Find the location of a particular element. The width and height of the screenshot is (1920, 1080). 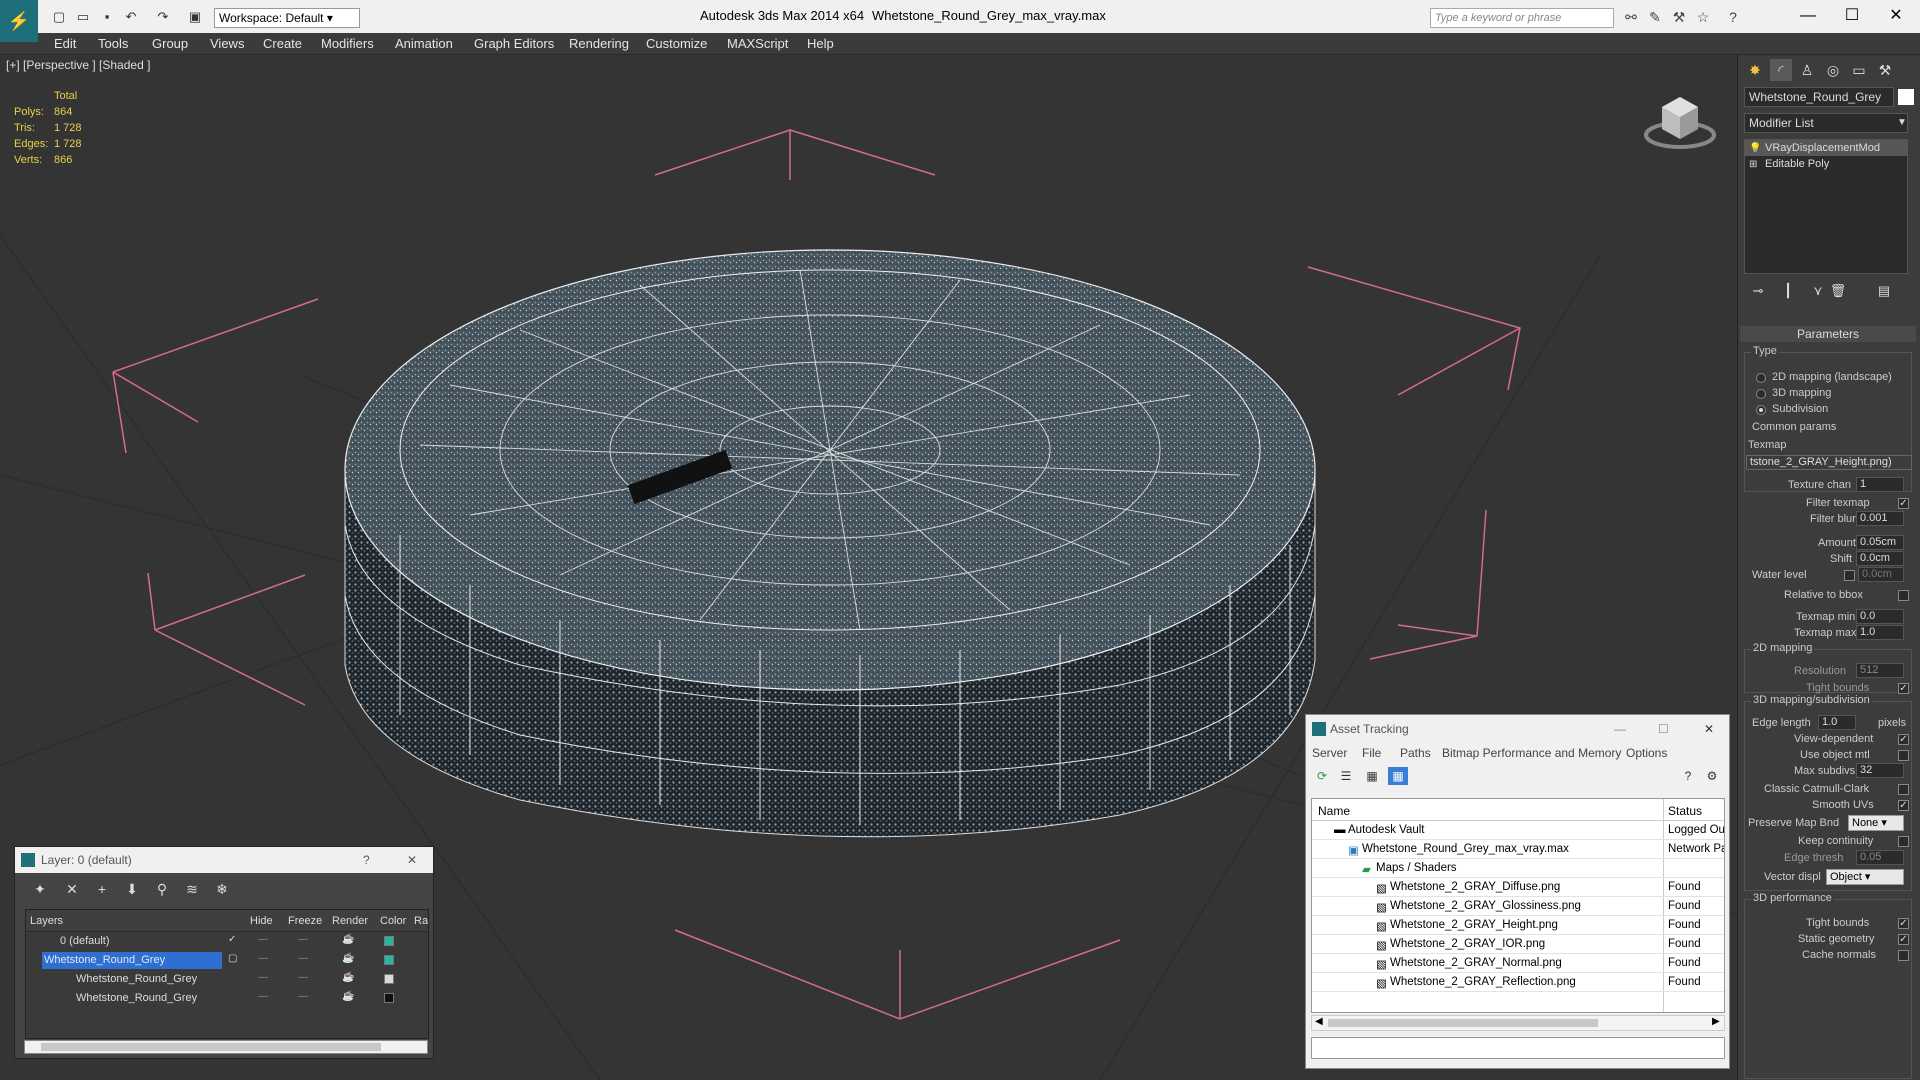

configure-sets-icon: ▤ is located at coordinates (1884, 291).